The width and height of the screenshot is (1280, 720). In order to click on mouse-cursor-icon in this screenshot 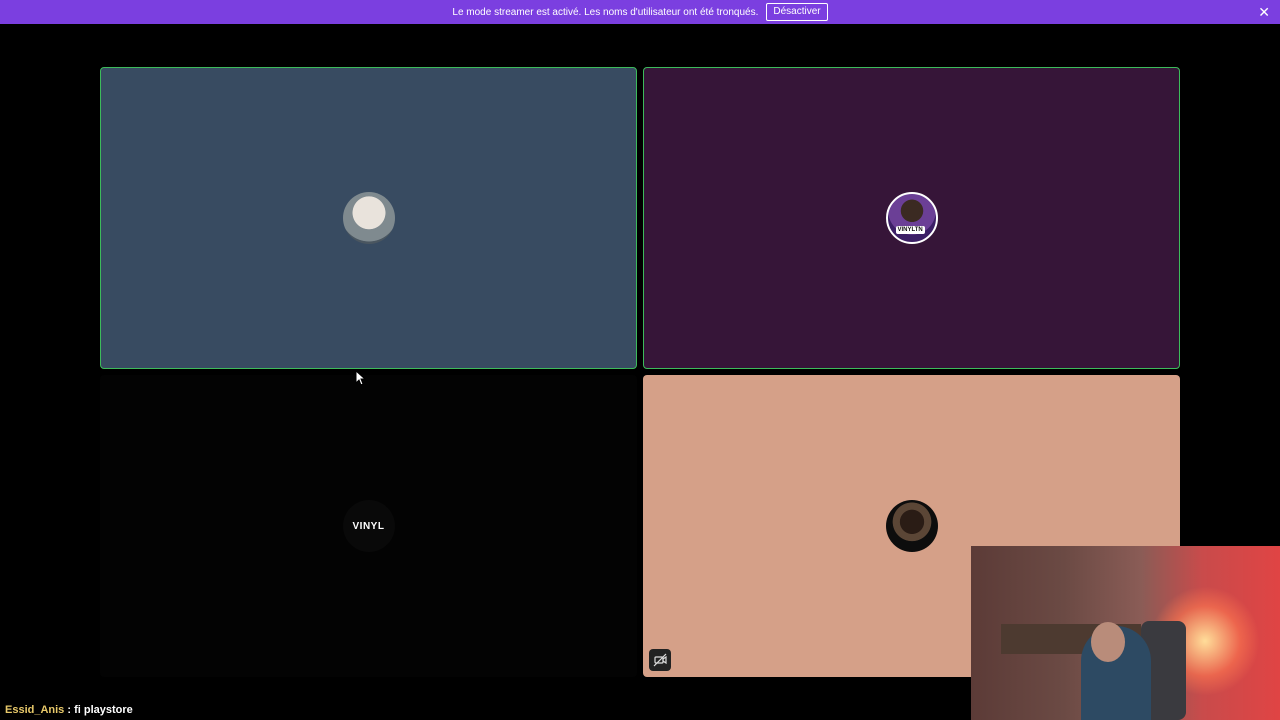, I will do `click(361, 378)`.